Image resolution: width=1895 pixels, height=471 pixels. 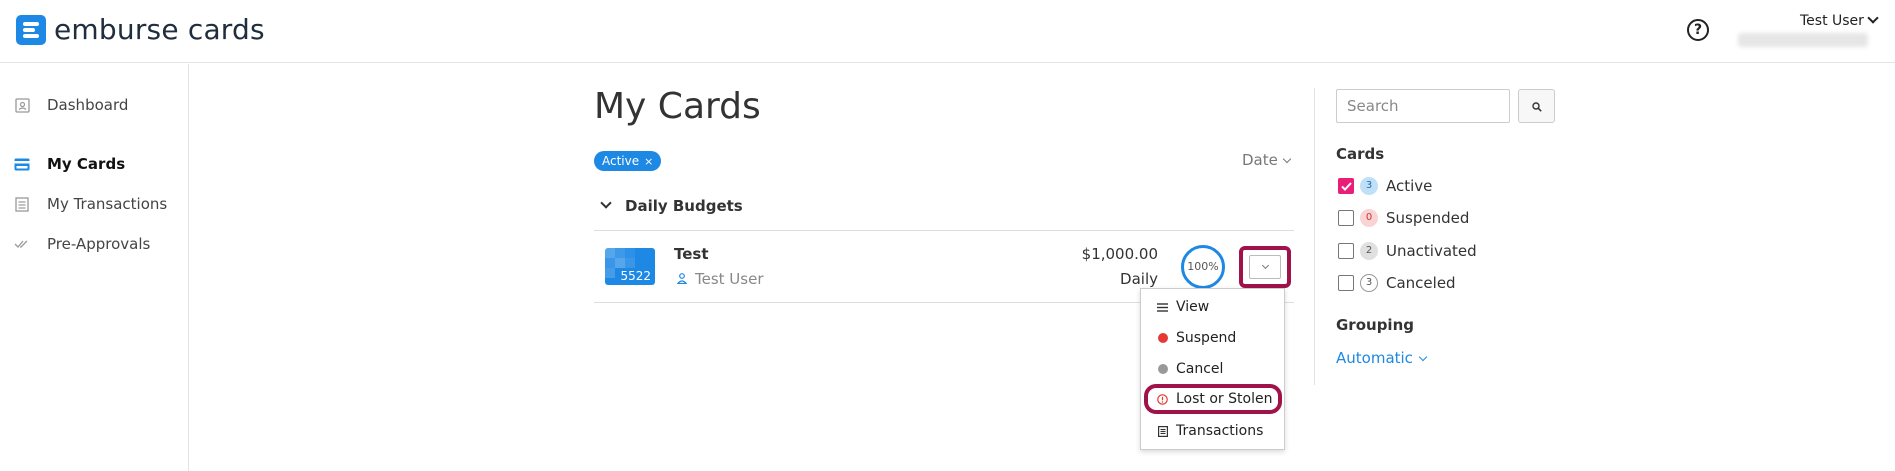 What do you see at coordinates (1832, 21) in the screenshot?
I see `user-name: Test User` at bounding box center [1832, 21].